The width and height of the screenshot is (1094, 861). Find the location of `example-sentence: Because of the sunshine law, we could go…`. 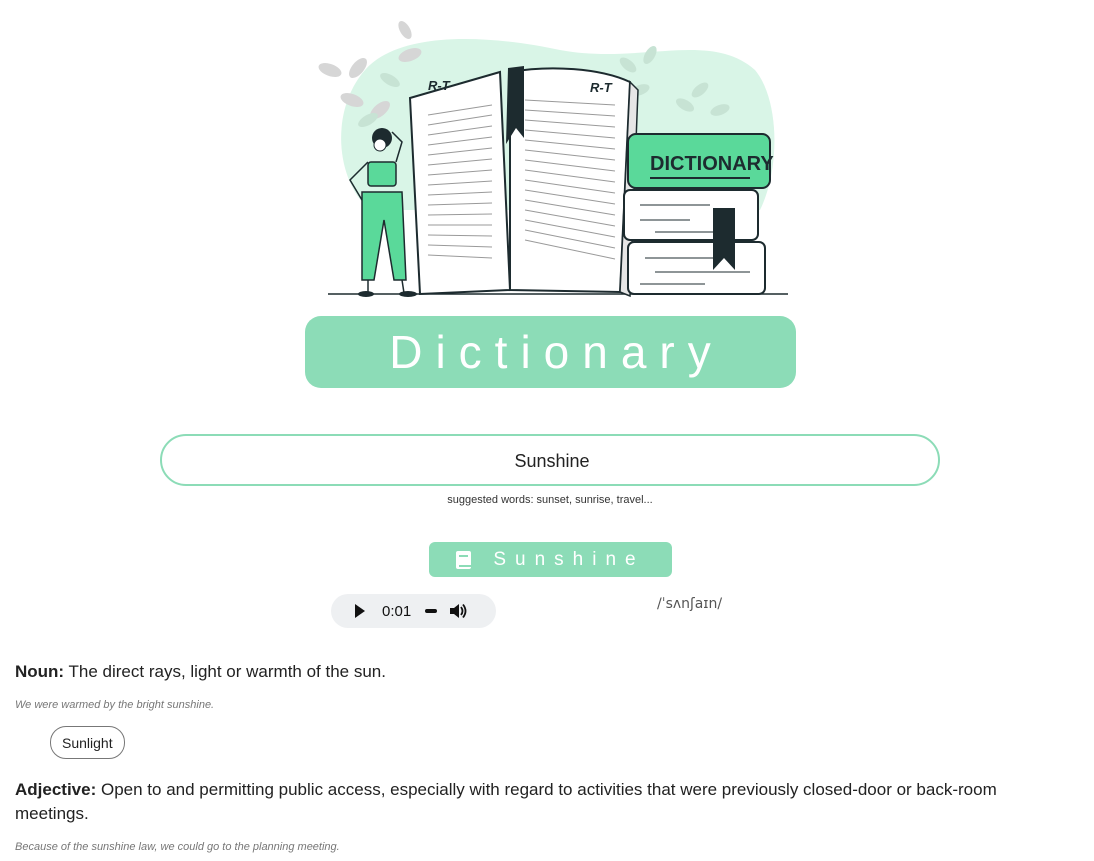

example-sentence: Because of the sunshine law, we could go… is located at coordinates (177, 847).